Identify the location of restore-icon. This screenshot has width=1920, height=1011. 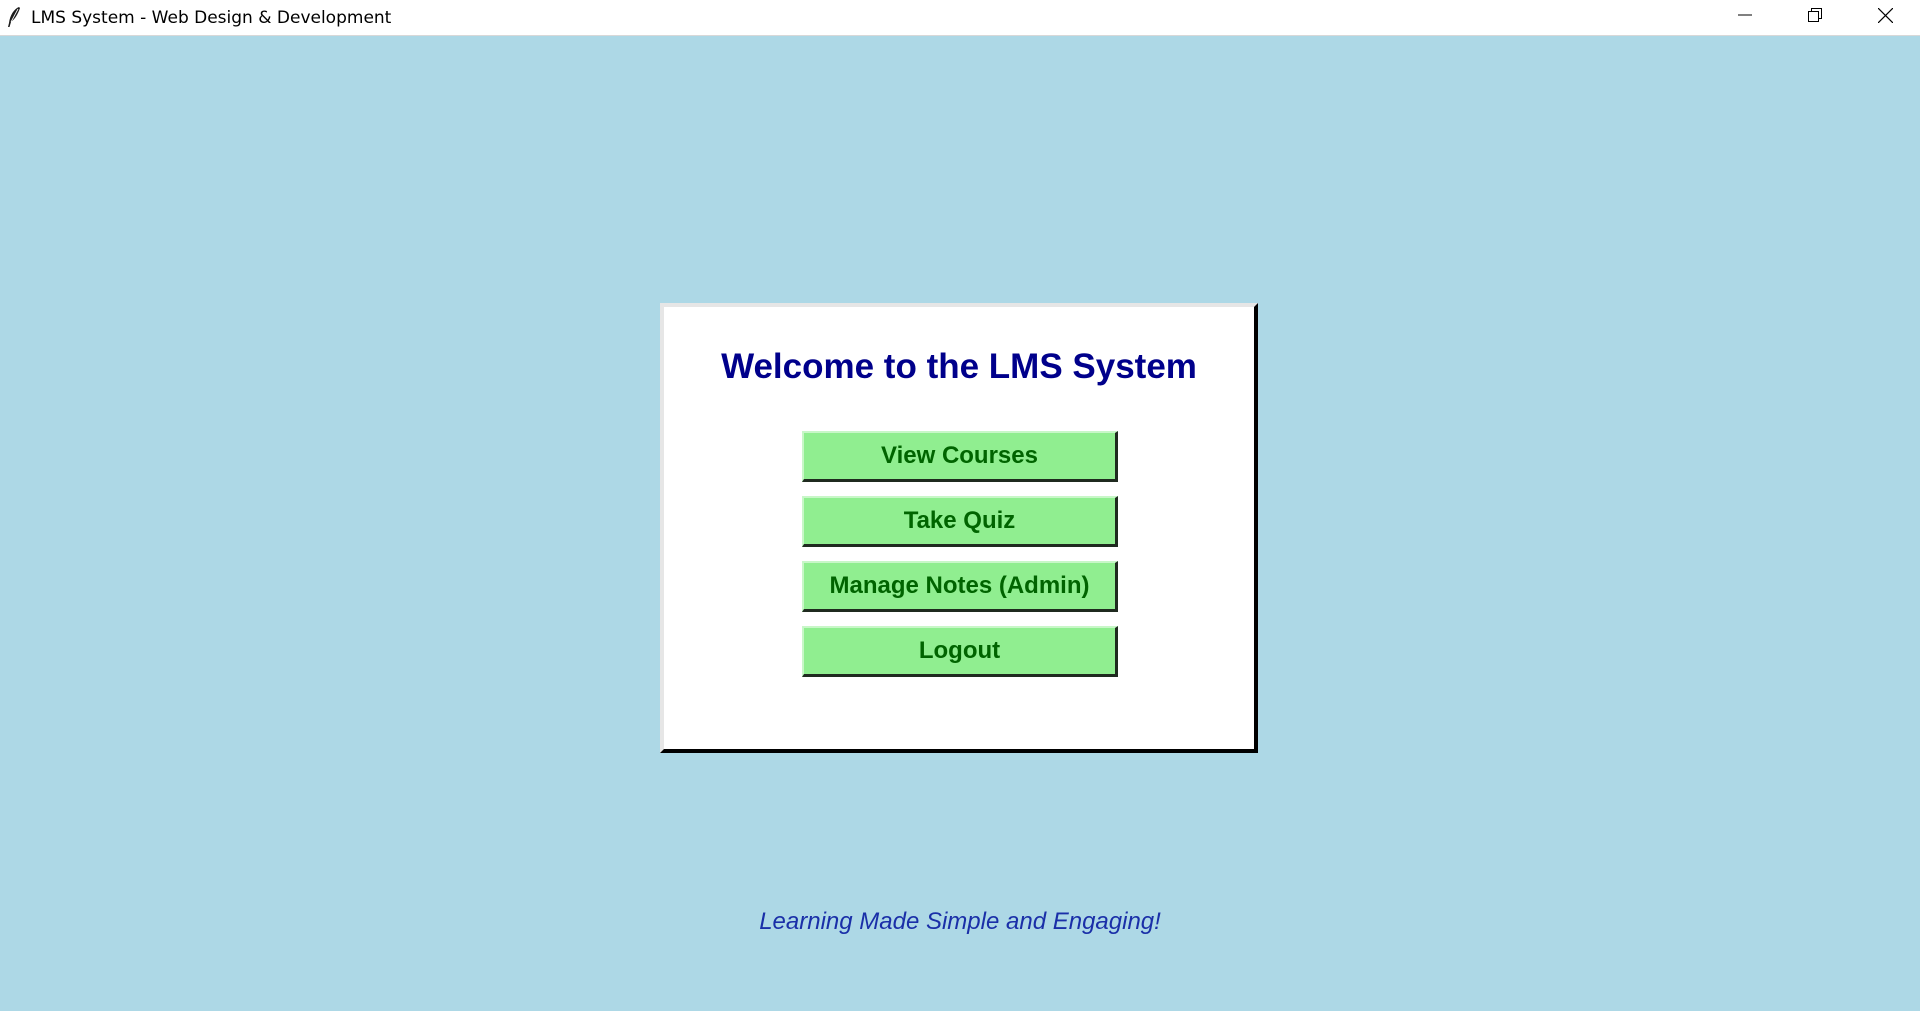
(1815, 17).